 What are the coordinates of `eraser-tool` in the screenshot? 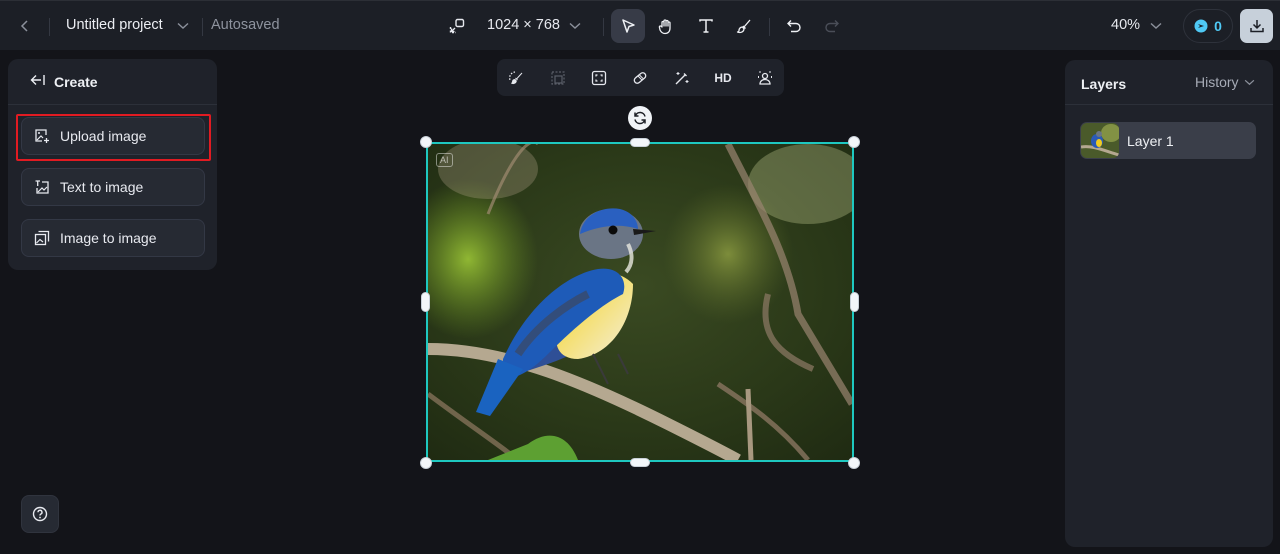 It's located at (640, 78).